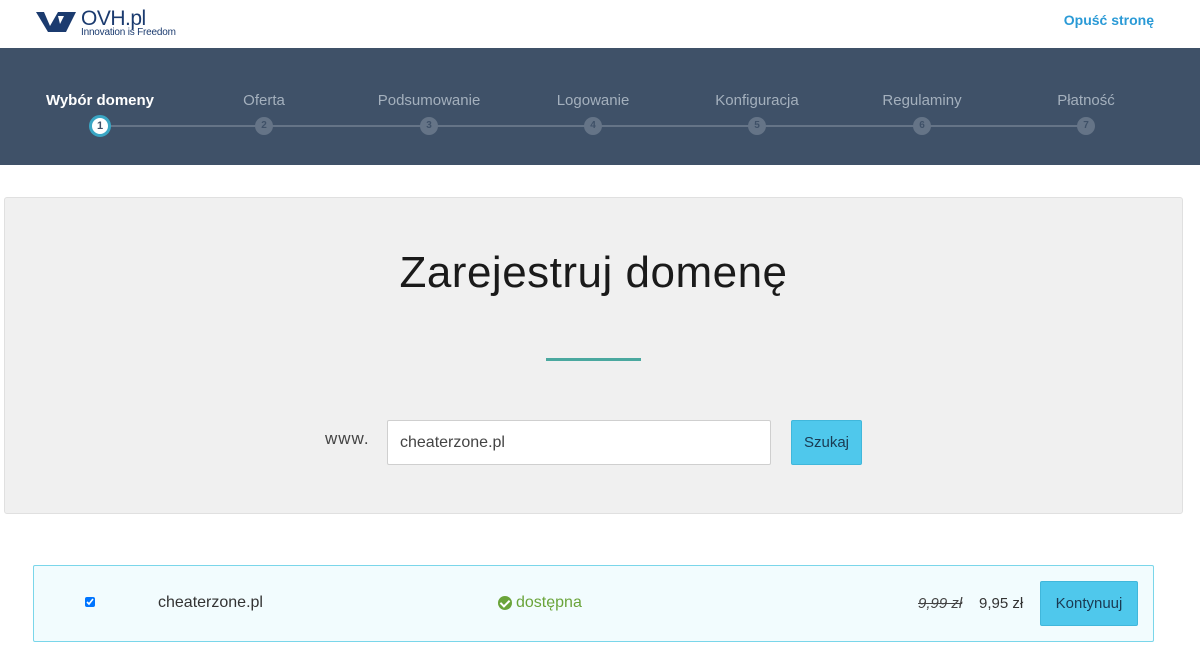 The image size is (1200, 669). Describe the element at coordinates (549, 602) in the screenshot. I see `availability-text: dostępna` at that location.